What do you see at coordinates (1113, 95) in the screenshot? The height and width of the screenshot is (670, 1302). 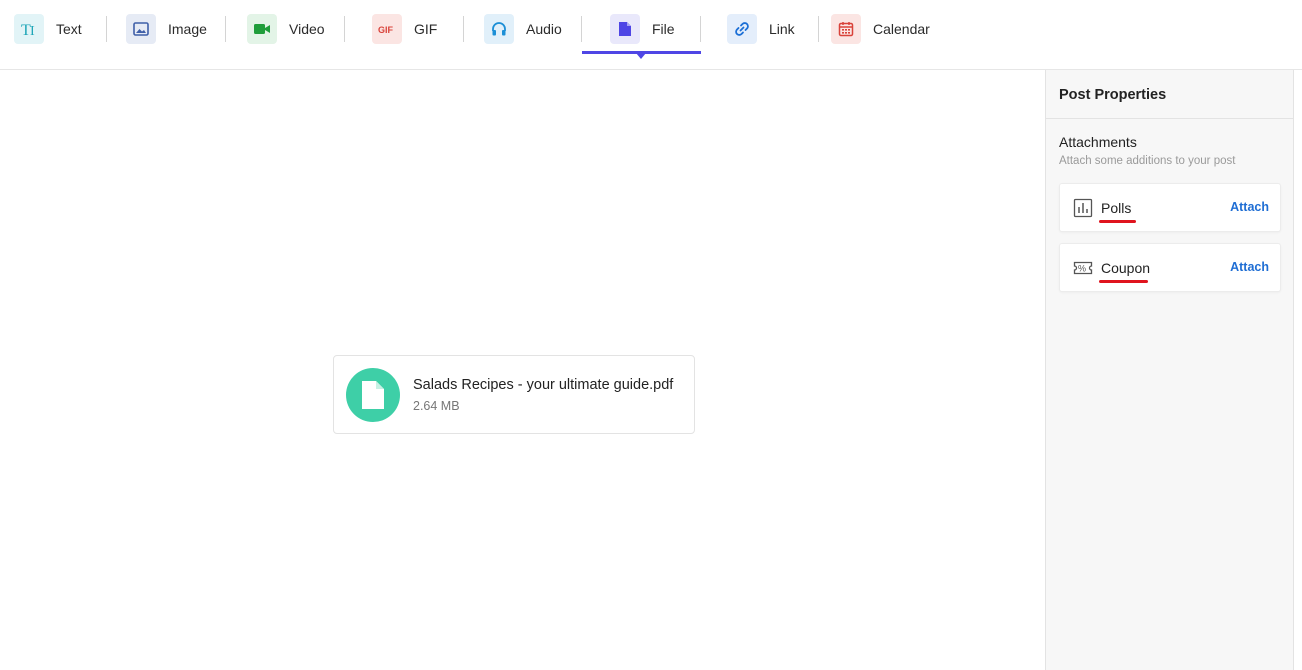 I see `panel-title: Post Properties` at bounding box center [1113, 95].